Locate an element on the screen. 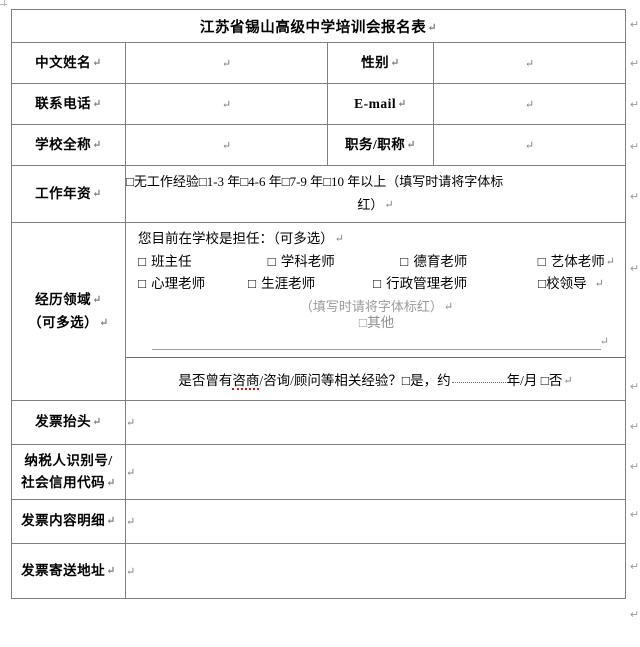  table-row-invoice-title: 发票抬头↵ ↵ is located at coordinates (319, 422).